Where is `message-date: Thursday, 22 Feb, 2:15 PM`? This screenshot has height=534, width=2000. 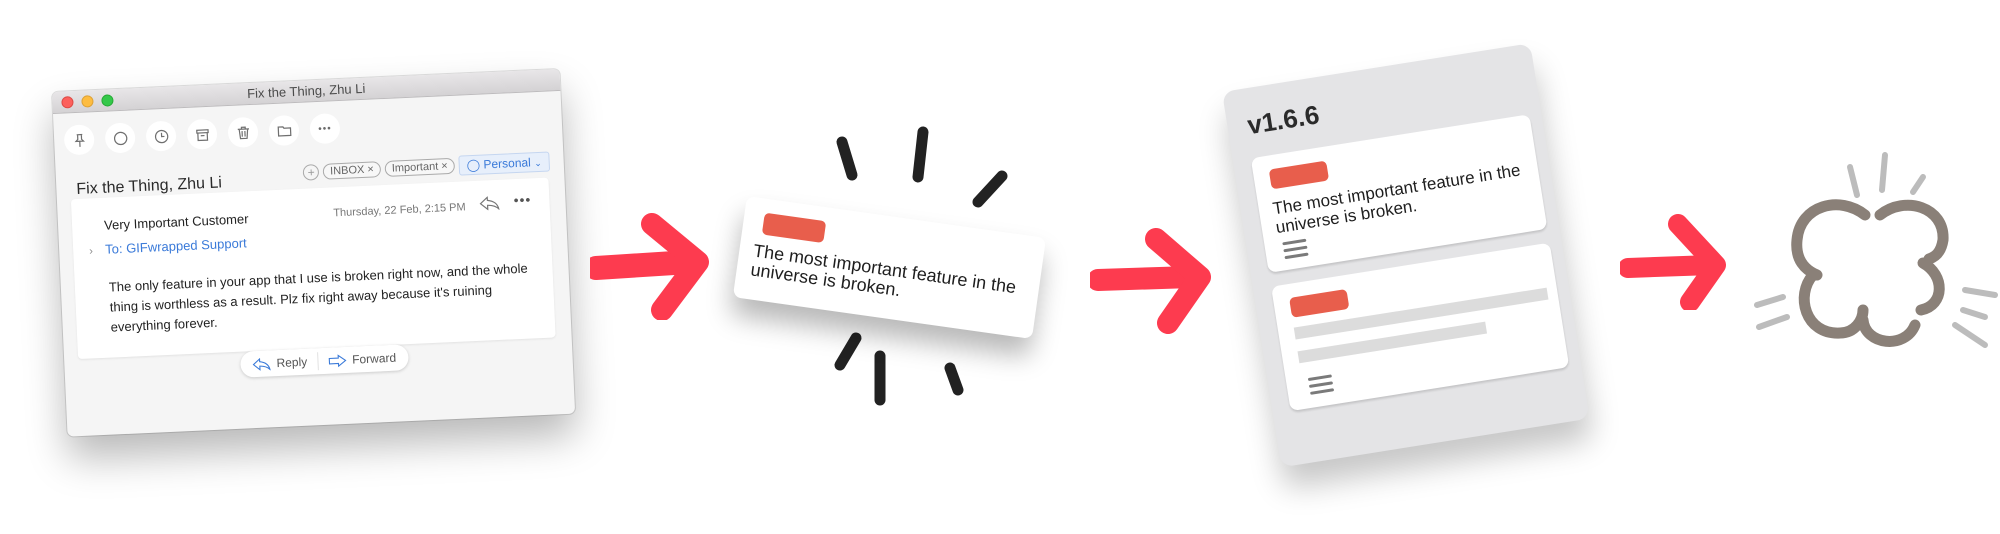 message-date: Thursday, 22 Feb, 2:15 PM is located at coordinates (399, 210).